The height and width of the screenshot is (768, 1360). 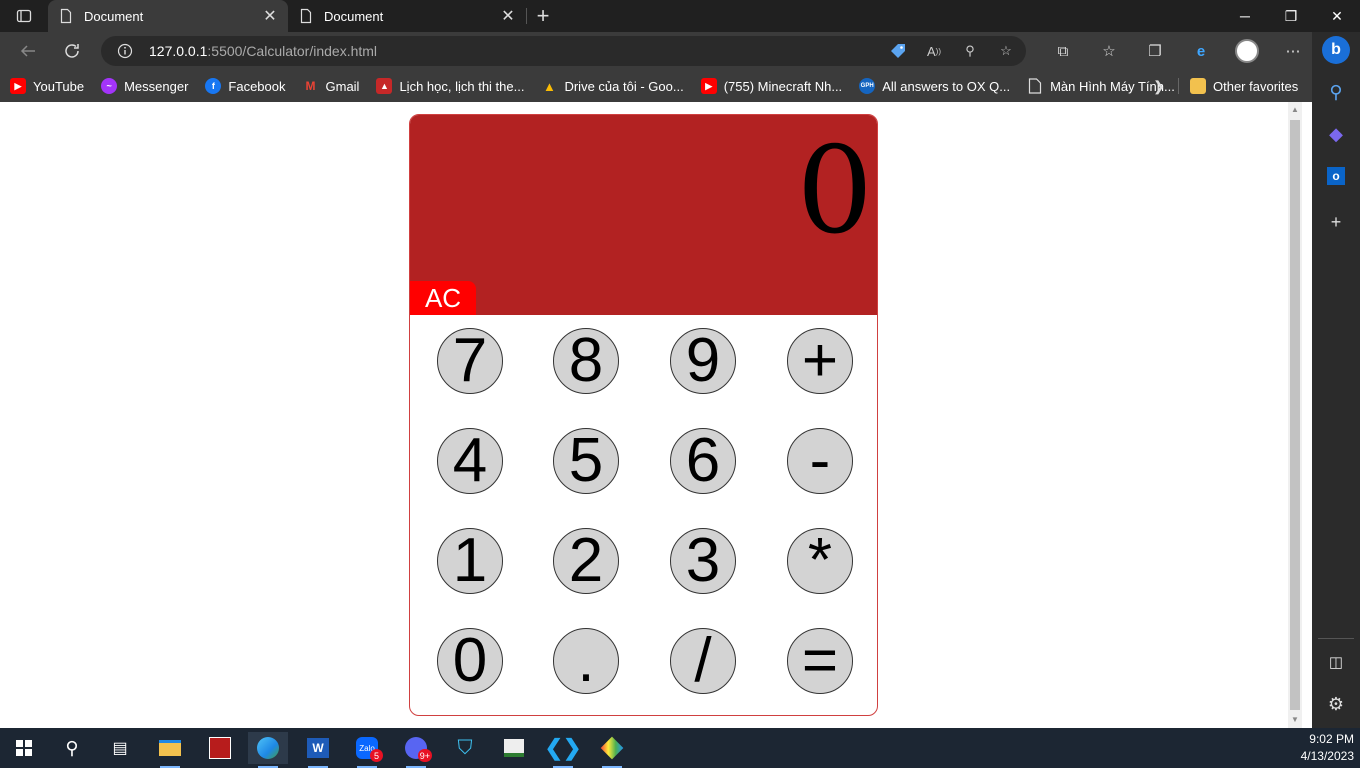 What do you see at coordinates (1336, 176) in the screenshot?
I see `sidebar-outlook-button: o` at bounding box center [1336, 176].